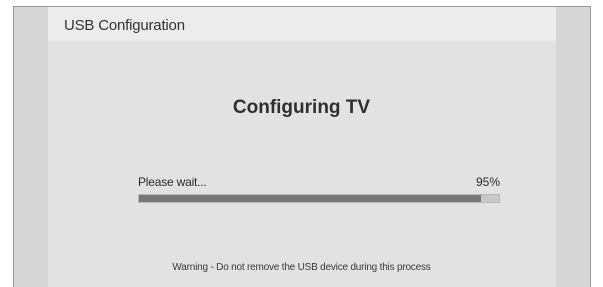  I want to click on page-title: Configuring TV, so click(301, 107).